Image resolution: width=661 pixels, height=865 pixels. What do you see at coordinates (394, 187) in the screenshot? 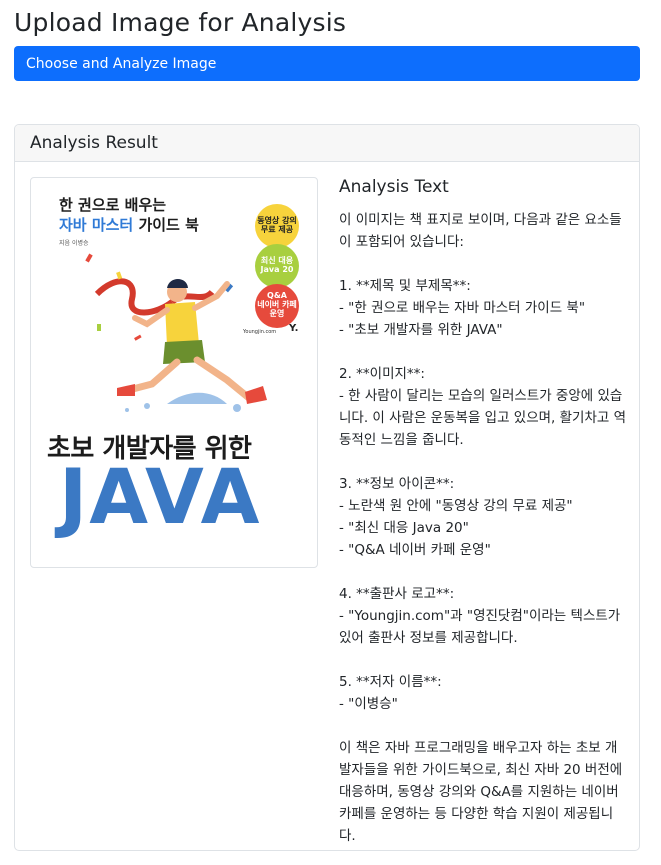
I see `analysis-text-heading: Analysis Text` at bounding box center [394, 187].